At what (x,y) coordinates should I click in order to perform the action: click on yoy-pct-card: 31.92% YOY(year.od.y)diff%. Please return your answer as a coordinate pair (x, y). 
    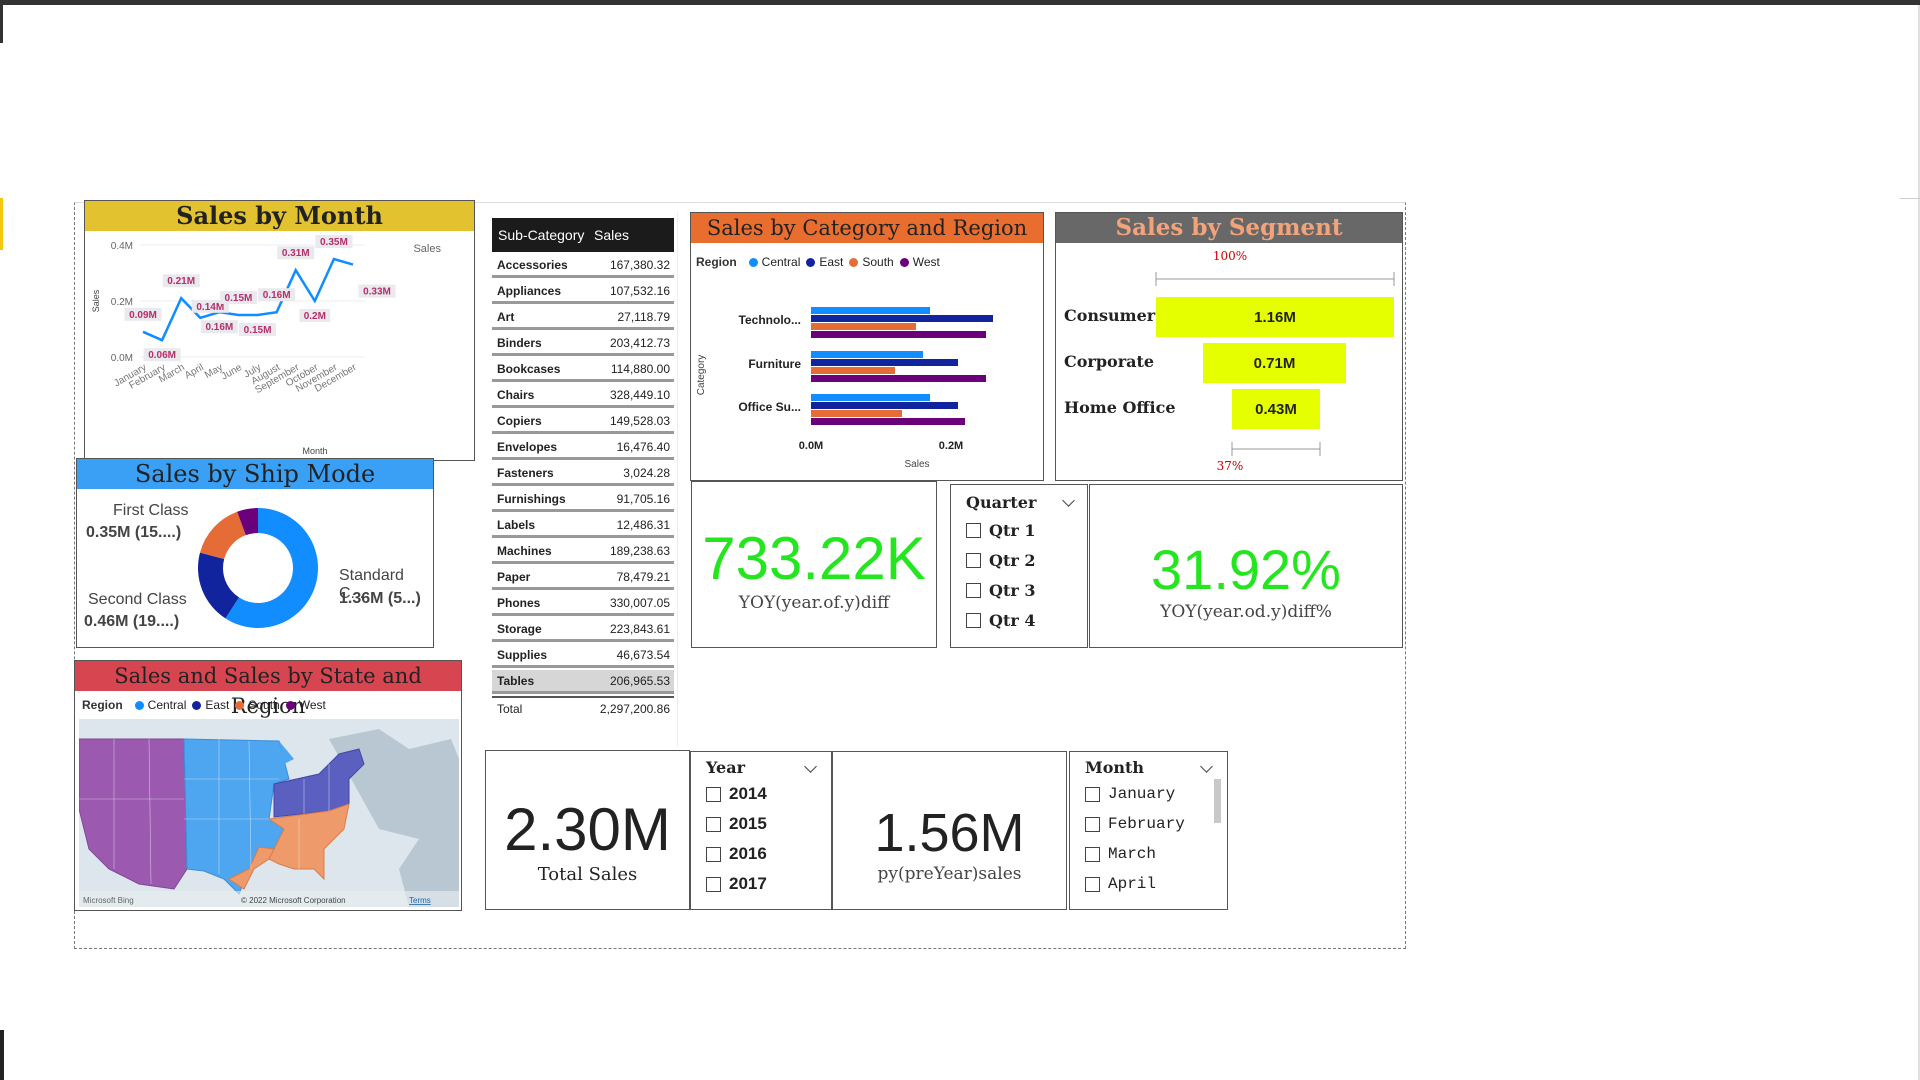
    Looking at the image, I should click on (1246, 566).